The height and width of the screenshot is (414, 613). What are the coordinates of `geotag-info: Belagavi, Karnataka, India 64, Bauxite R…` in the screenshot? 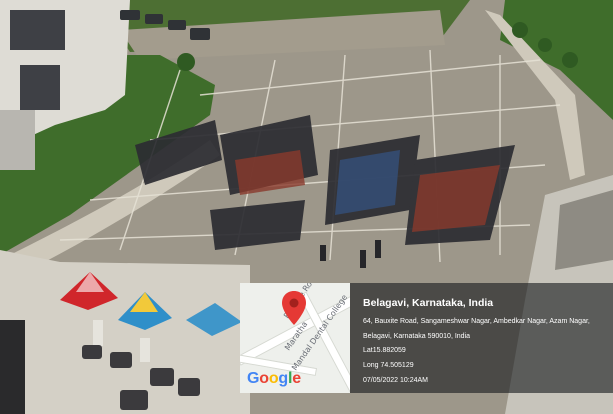 It's located at (481, 338).